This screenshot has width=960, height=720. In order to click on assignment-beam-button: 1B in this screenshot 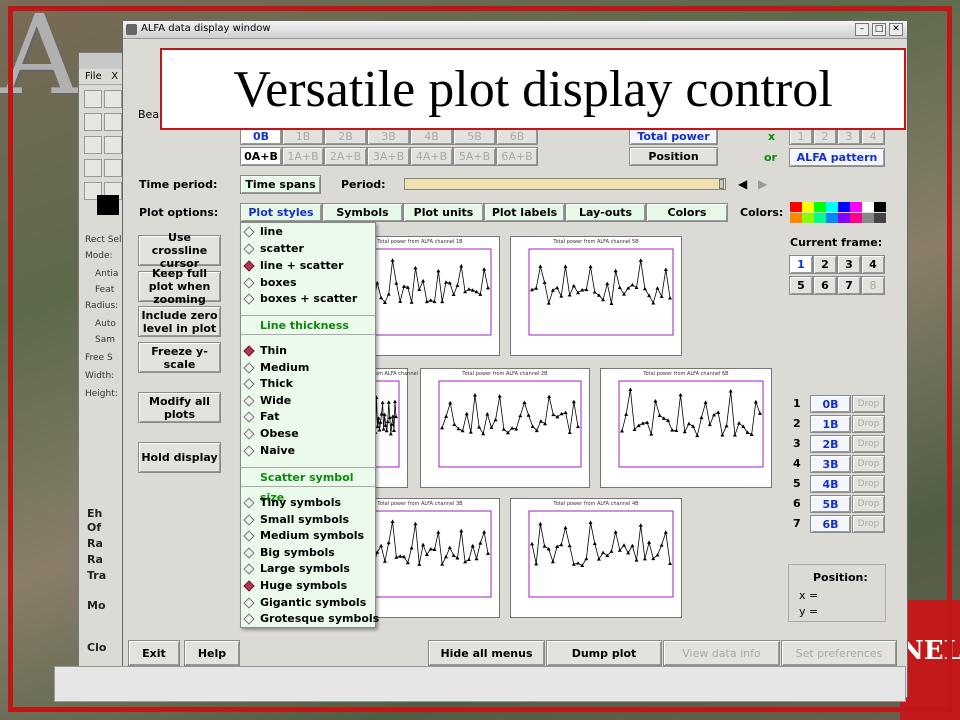, I will do `click(830, 424)`.